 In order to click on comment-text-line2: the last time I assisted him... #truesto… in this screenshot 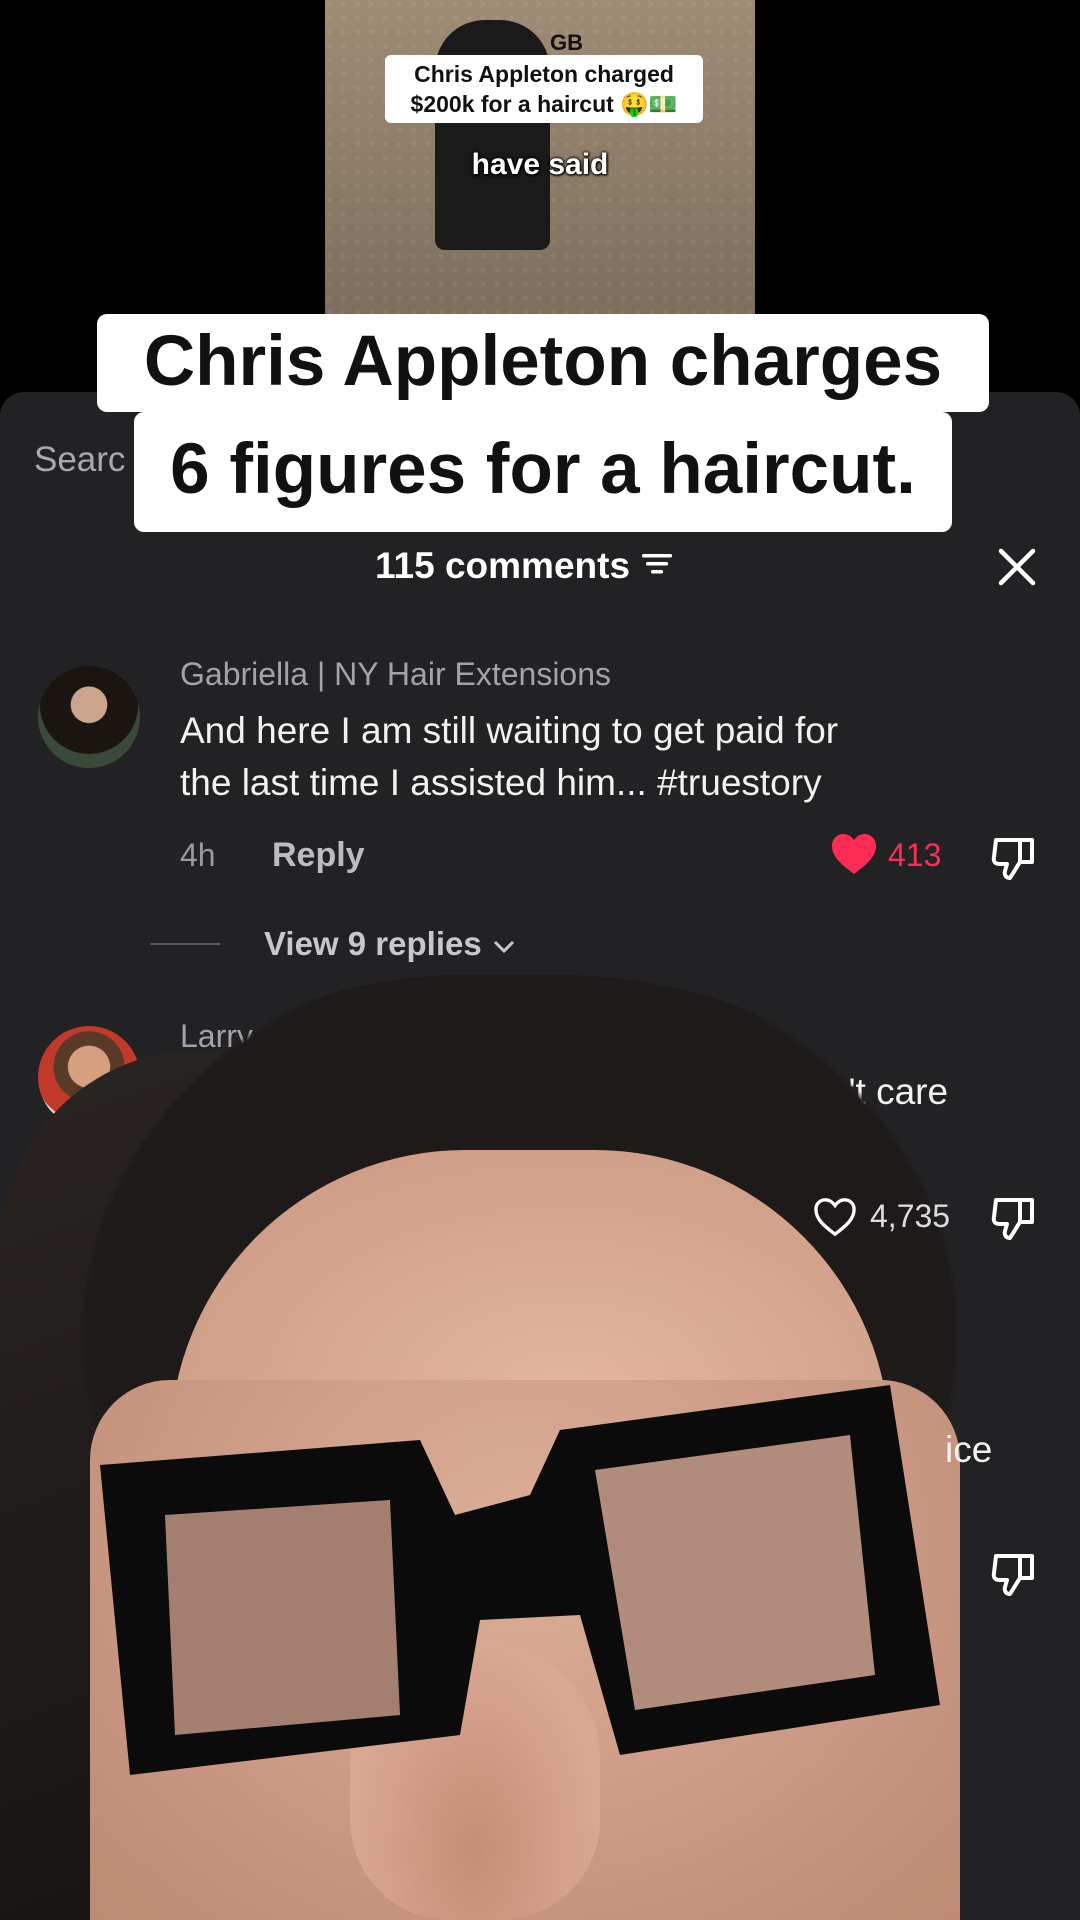, I will do `click(501, 782)`.